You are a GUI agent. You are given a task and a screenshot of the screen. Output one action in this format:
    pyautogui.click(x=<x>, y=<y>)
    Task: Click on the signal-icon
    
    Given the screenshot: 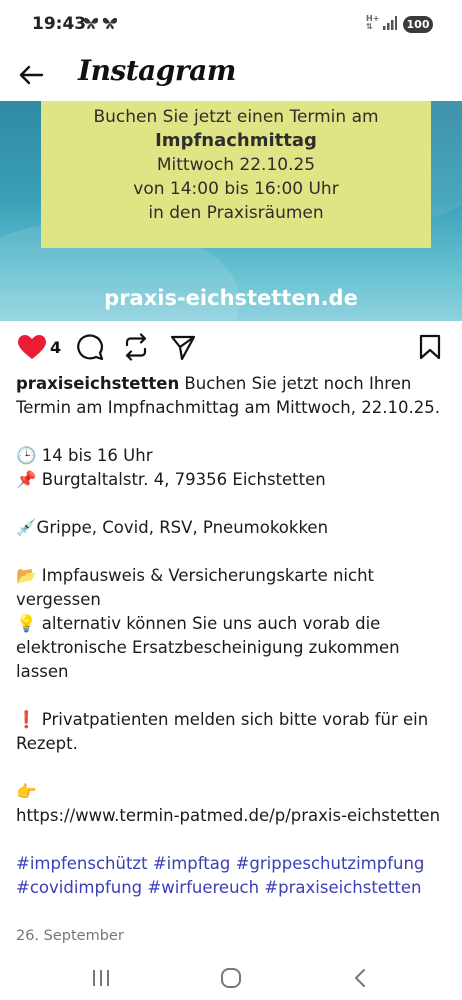 What is the action you would take?
    pyautogui.click(x=390, y=22)
    